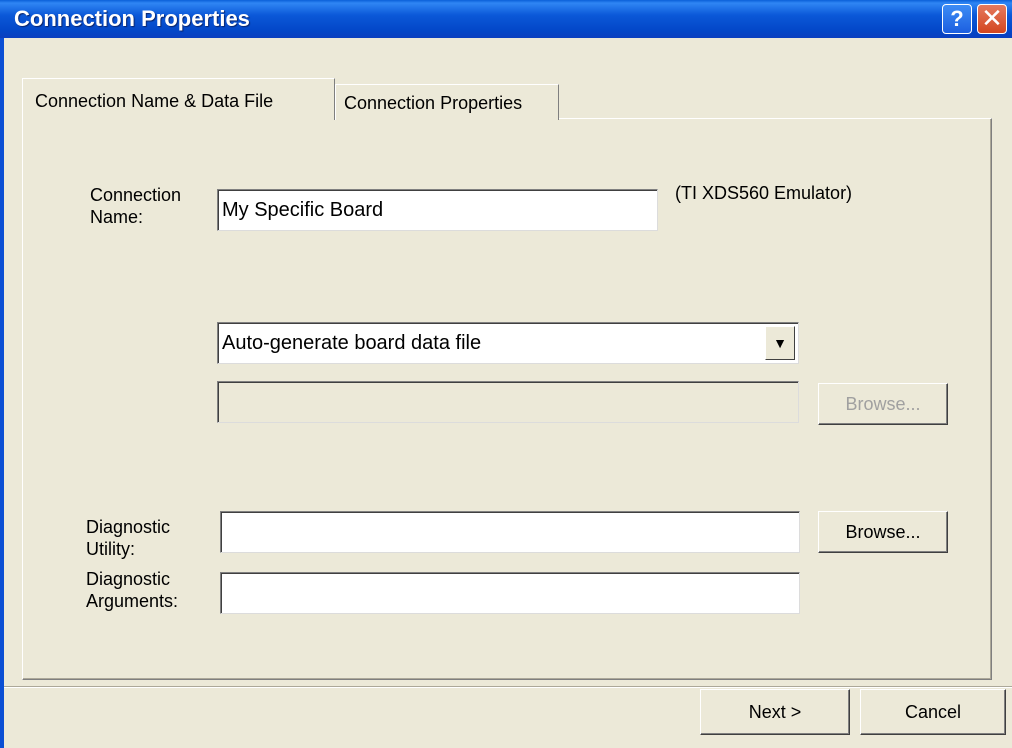 Image resolution: width=1012 pixels, height=748 pixels. What do you see at coordinates (992, 19) in the screenshot?
I see `close-icon: ✕` at bounding box center [992, 19].